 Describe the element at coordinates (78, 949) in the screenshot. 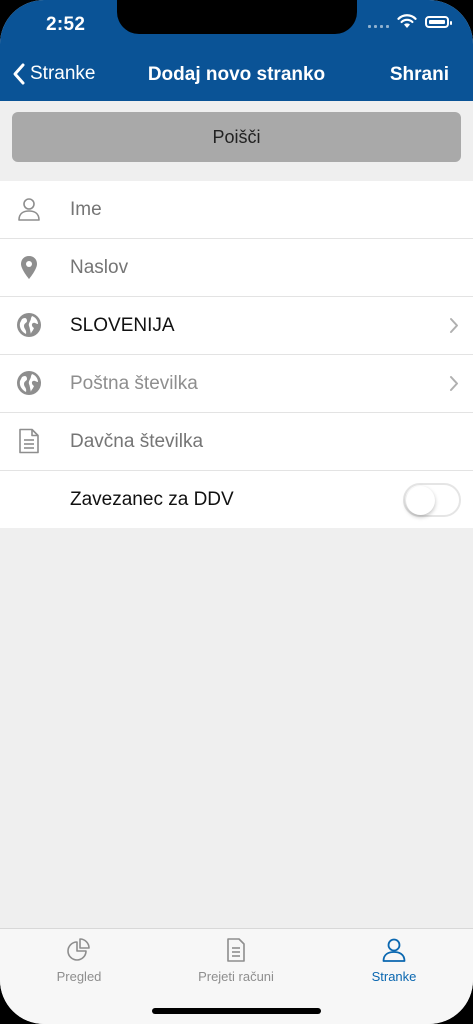

I see `pie-chart-icon` at that location.